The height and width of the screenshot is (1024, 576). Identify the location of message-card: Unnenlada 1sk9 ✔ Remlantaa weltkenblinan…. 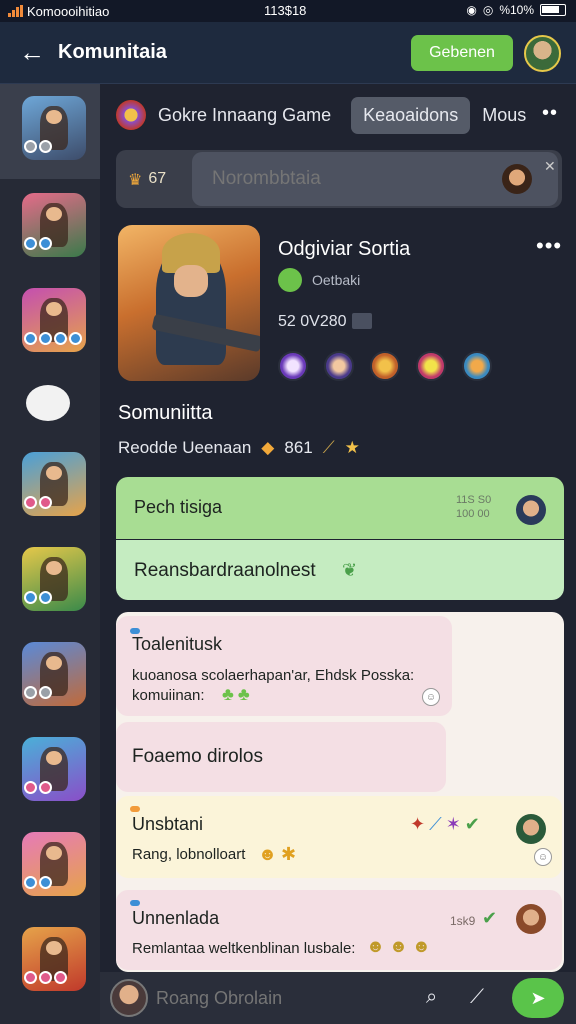
(339, 930).